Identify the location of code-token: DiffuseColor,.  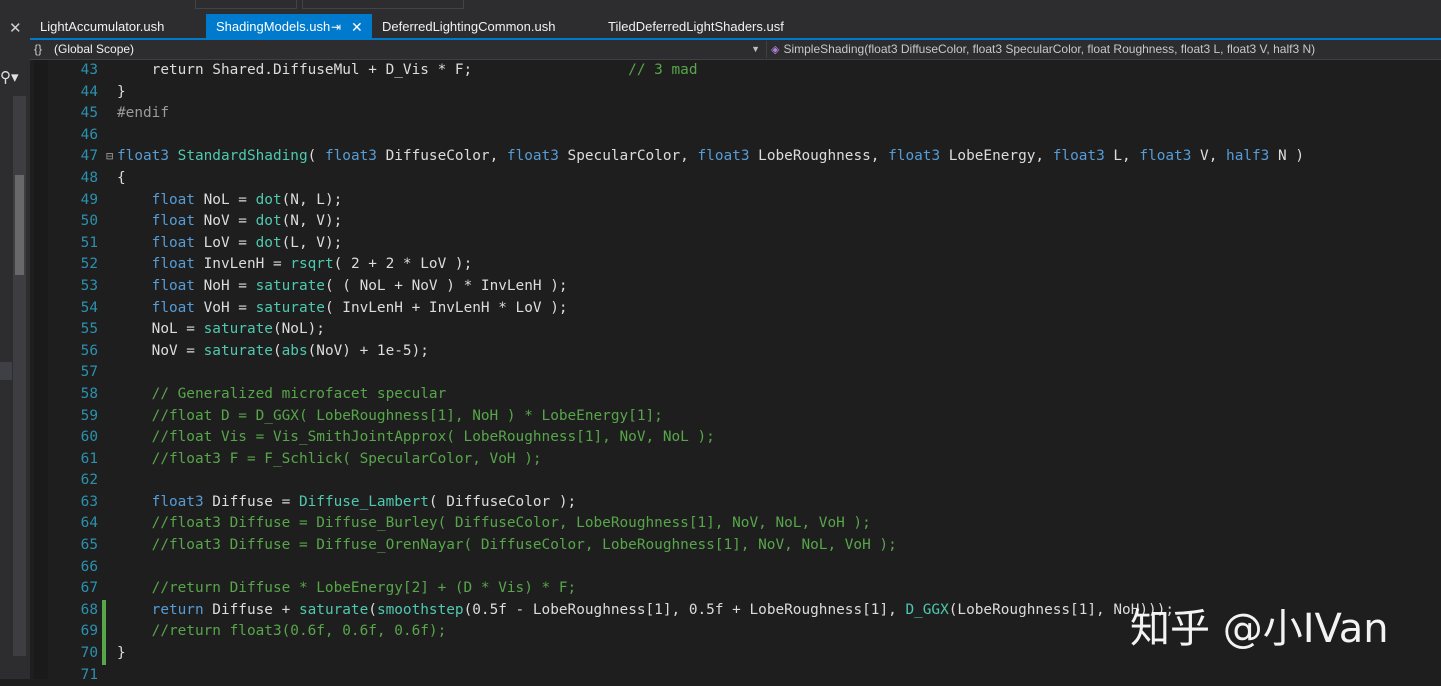
(441, 156).